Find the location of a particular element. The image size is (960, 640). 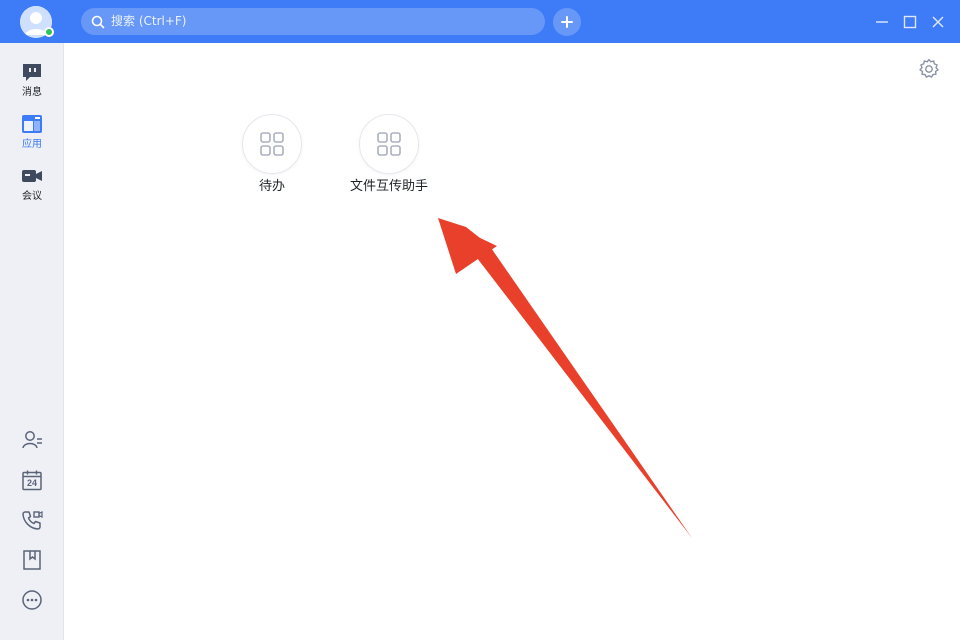

calendar-day: 24 is located at coordinates (31, 483).